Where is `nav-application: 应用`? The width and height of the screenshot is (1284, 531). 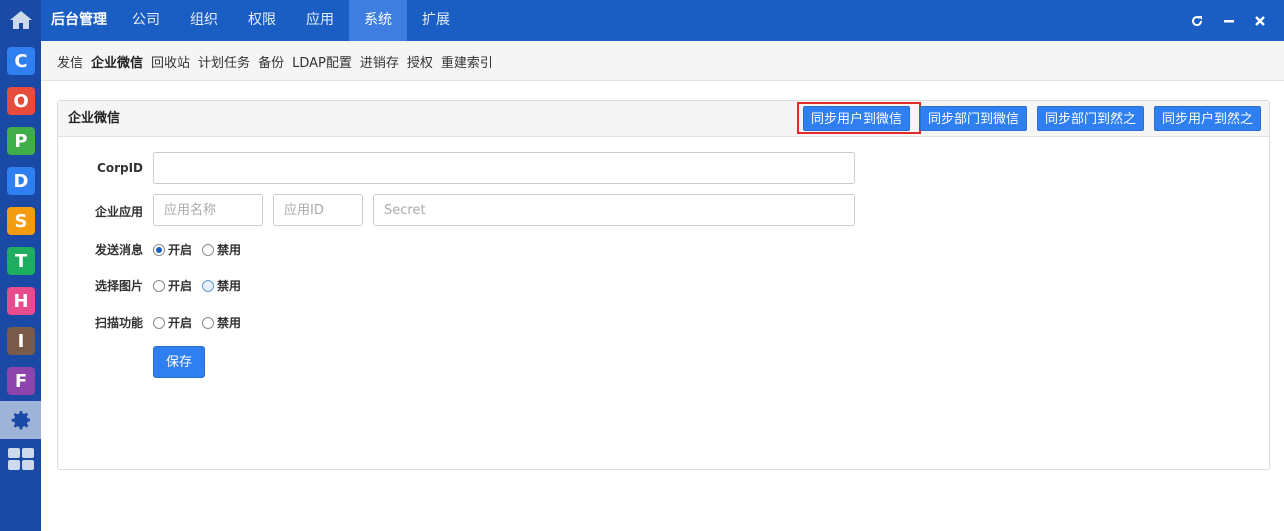 nav-application: 应用 is located at coordinates (320, 20).